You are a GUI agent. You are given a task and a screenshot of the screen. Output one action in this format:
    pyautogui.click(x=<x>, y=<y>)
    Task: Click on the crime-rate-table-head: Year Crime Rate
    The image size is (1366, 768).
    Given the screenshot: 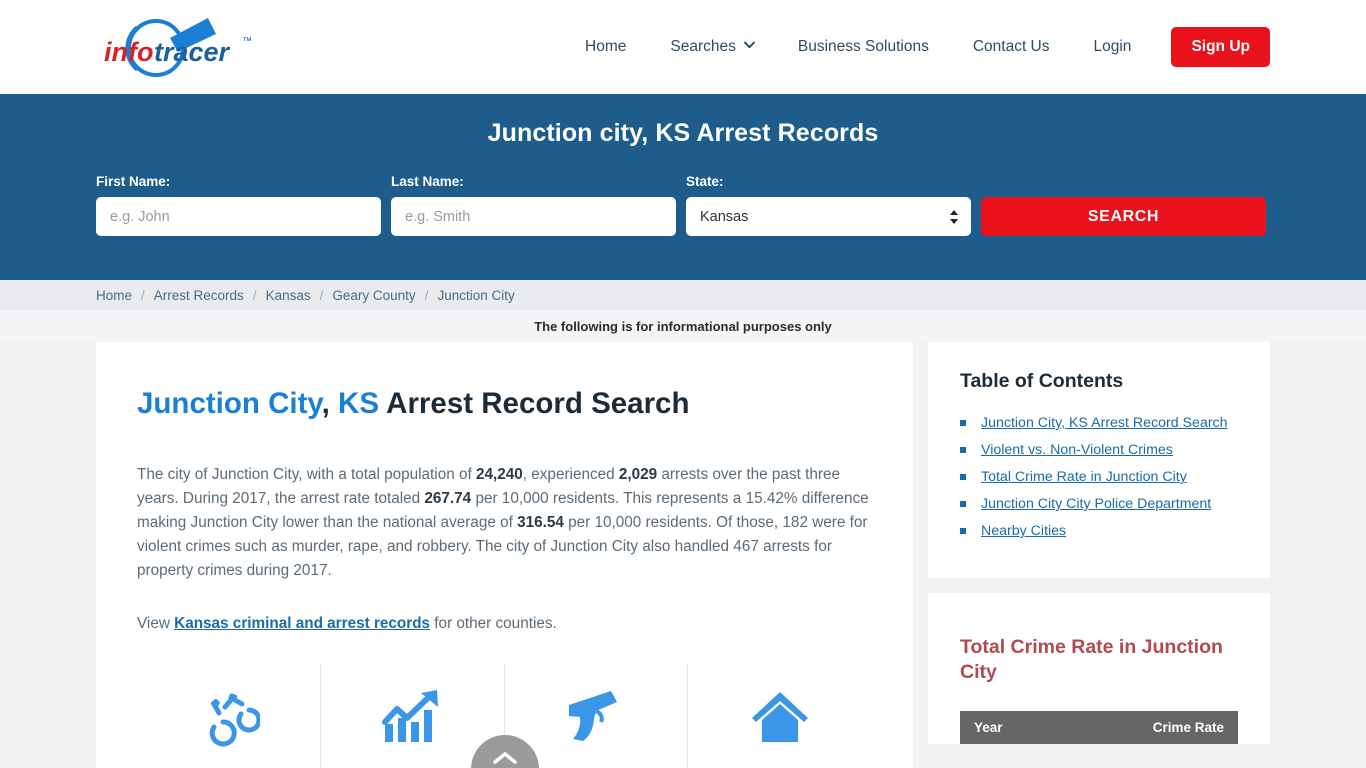 What is the action you would take?
    pyautogui.click(x=1099, y=727)
    